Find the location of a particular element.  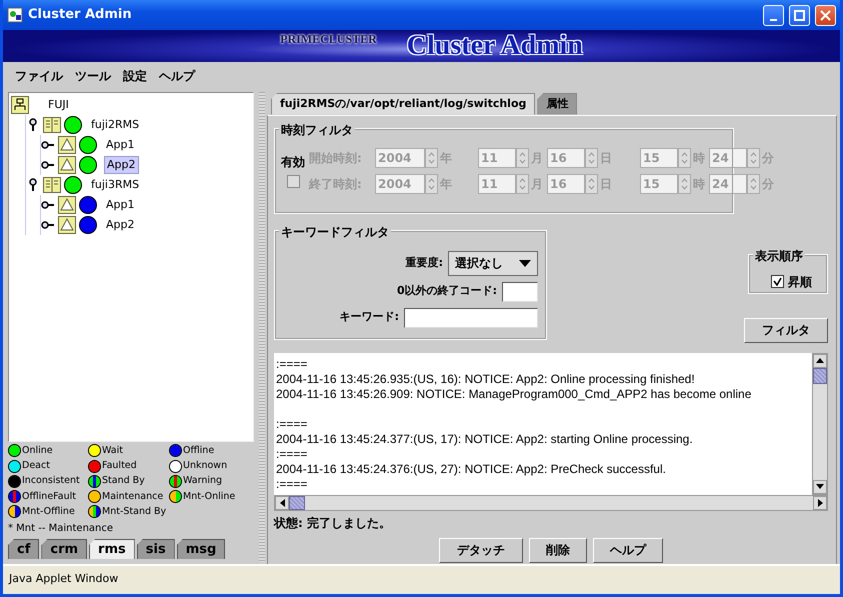

maximize-button is located at coordinates (799, 15).